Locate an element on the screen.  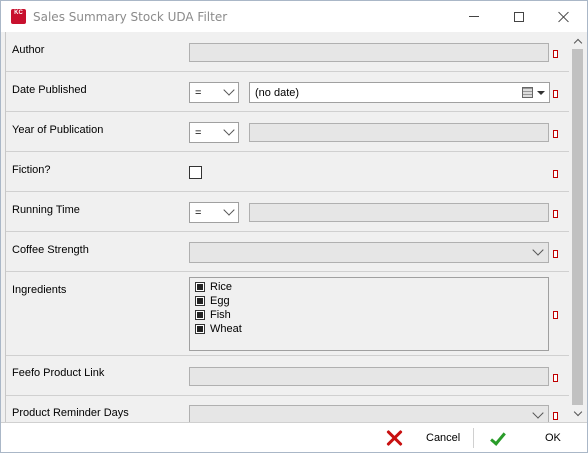
field-label: Date Published is located at coordinates (49, 90).